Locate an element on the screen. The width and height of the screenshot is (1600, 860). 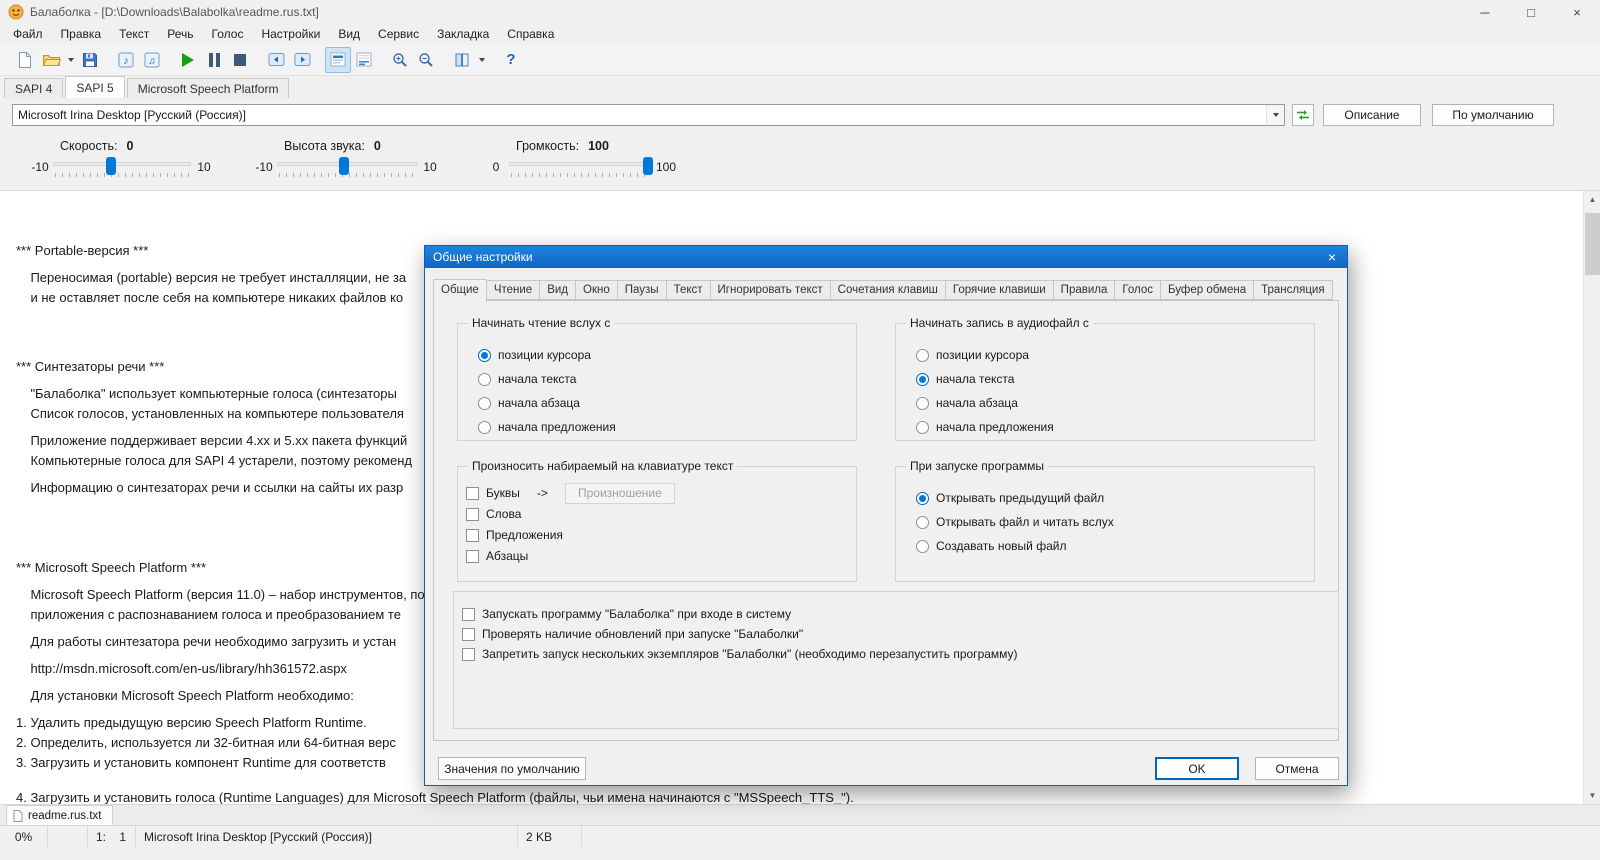
sapi-tab: SAPI 4 is located at coordinates (34, 88).